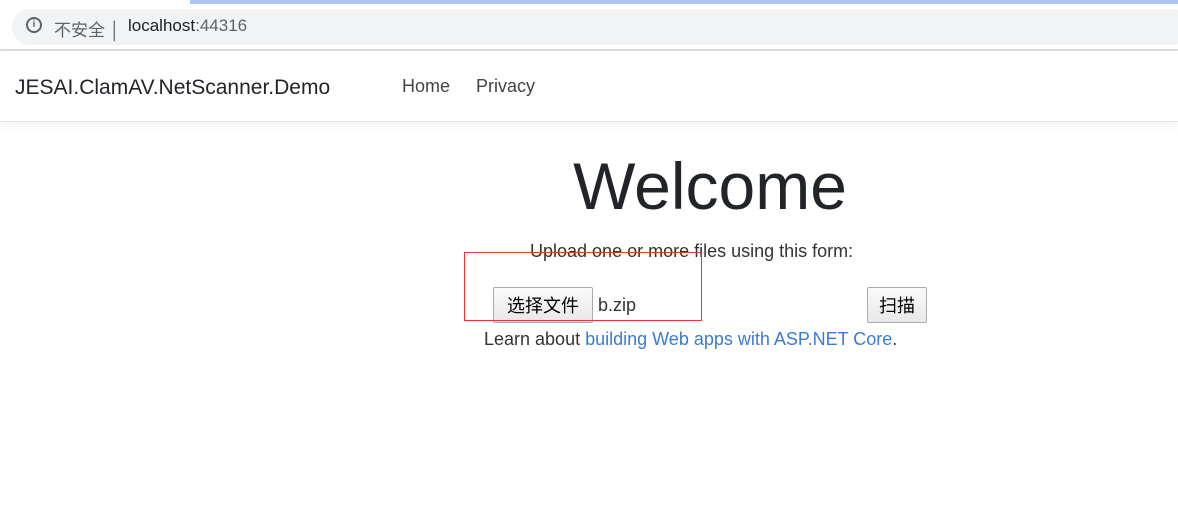 Image resolution: width=1178 pixels, height=516 pixels. I want to click on url-text: localhost:44316, so click(187, 26).